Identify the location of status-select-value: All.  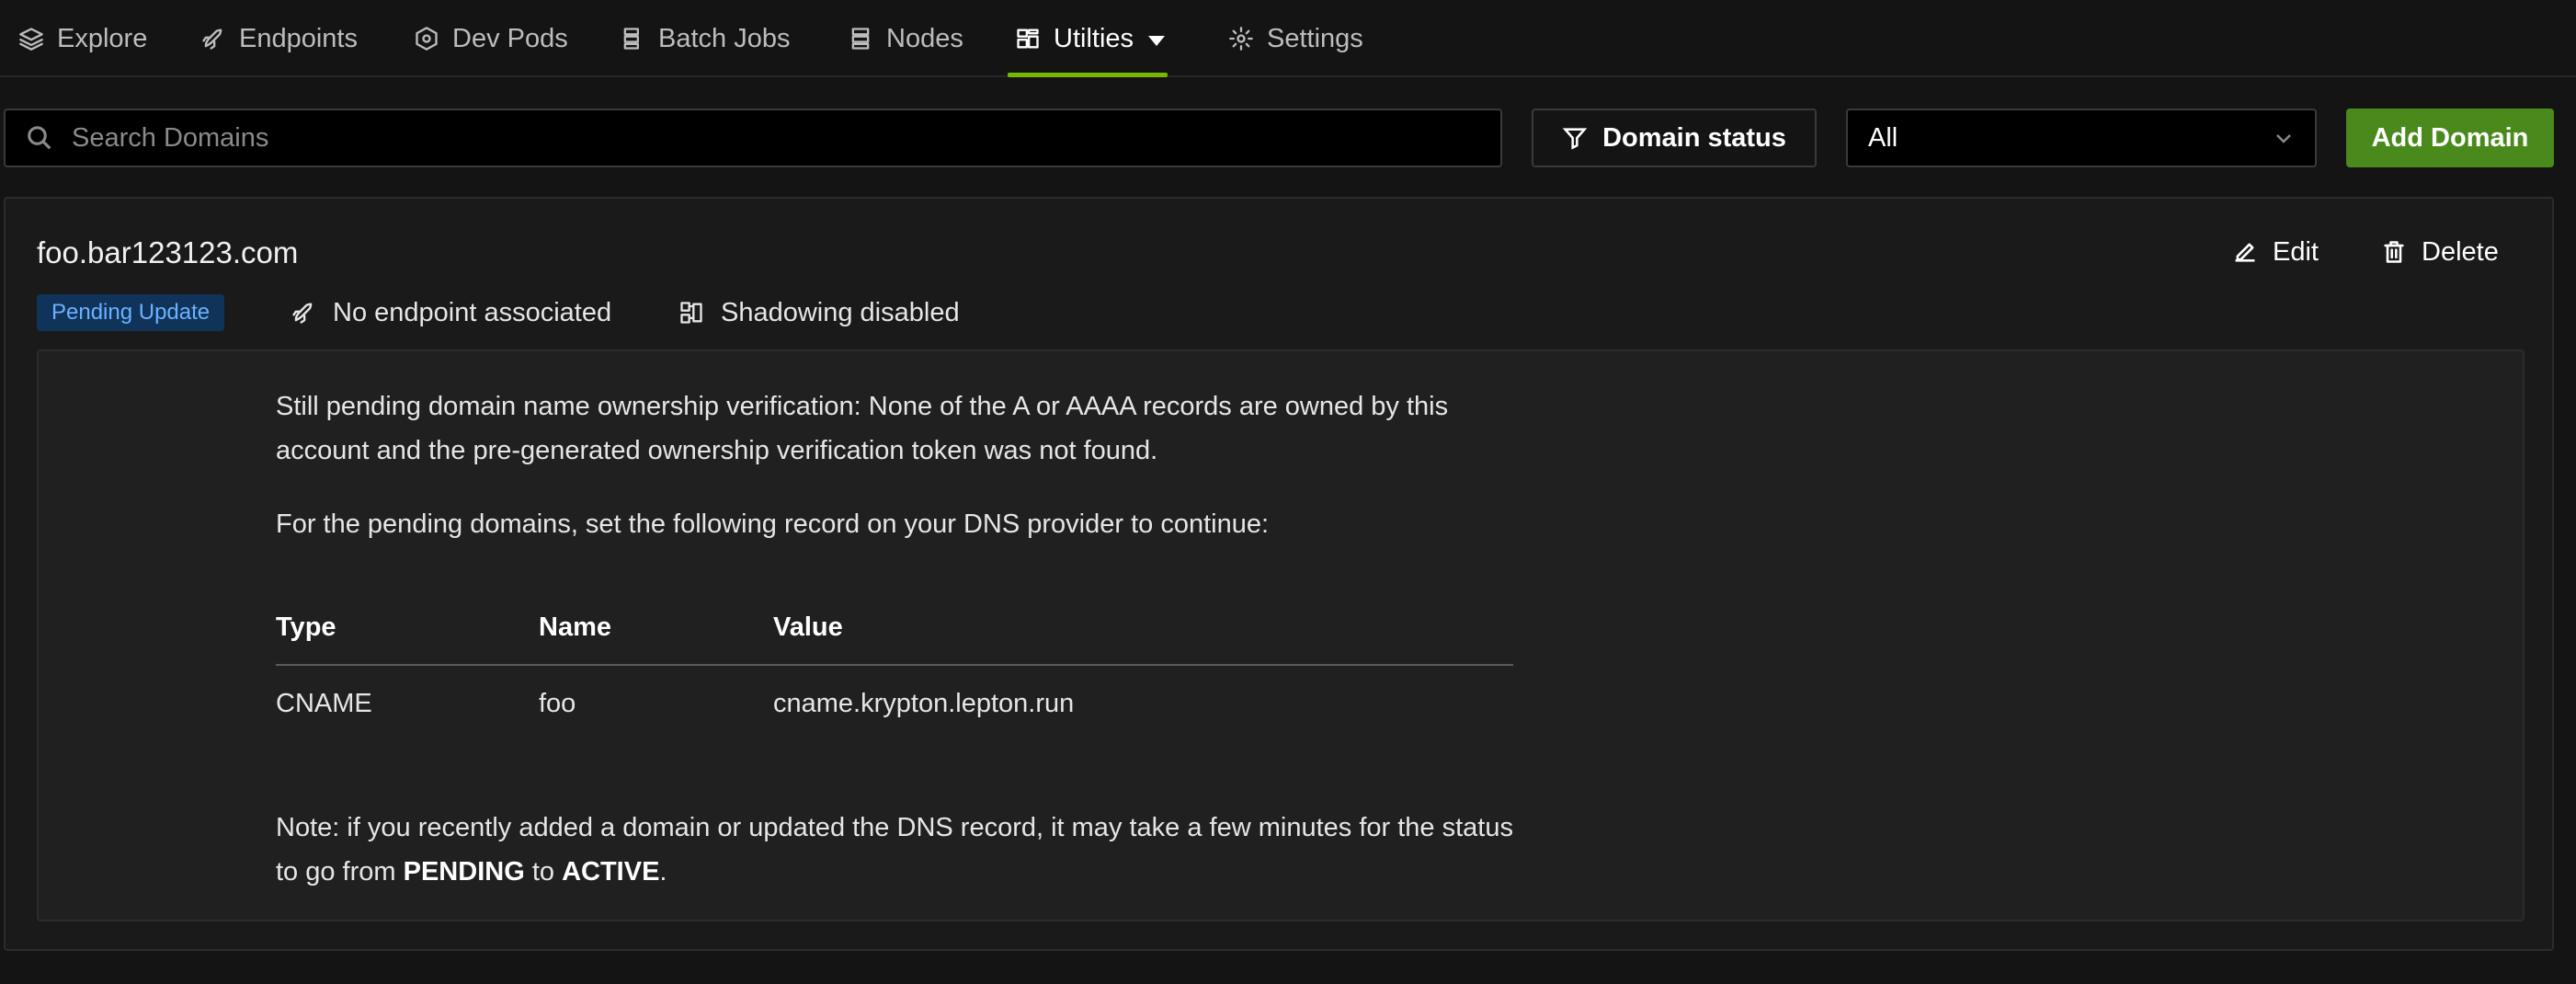
(1883, 138).